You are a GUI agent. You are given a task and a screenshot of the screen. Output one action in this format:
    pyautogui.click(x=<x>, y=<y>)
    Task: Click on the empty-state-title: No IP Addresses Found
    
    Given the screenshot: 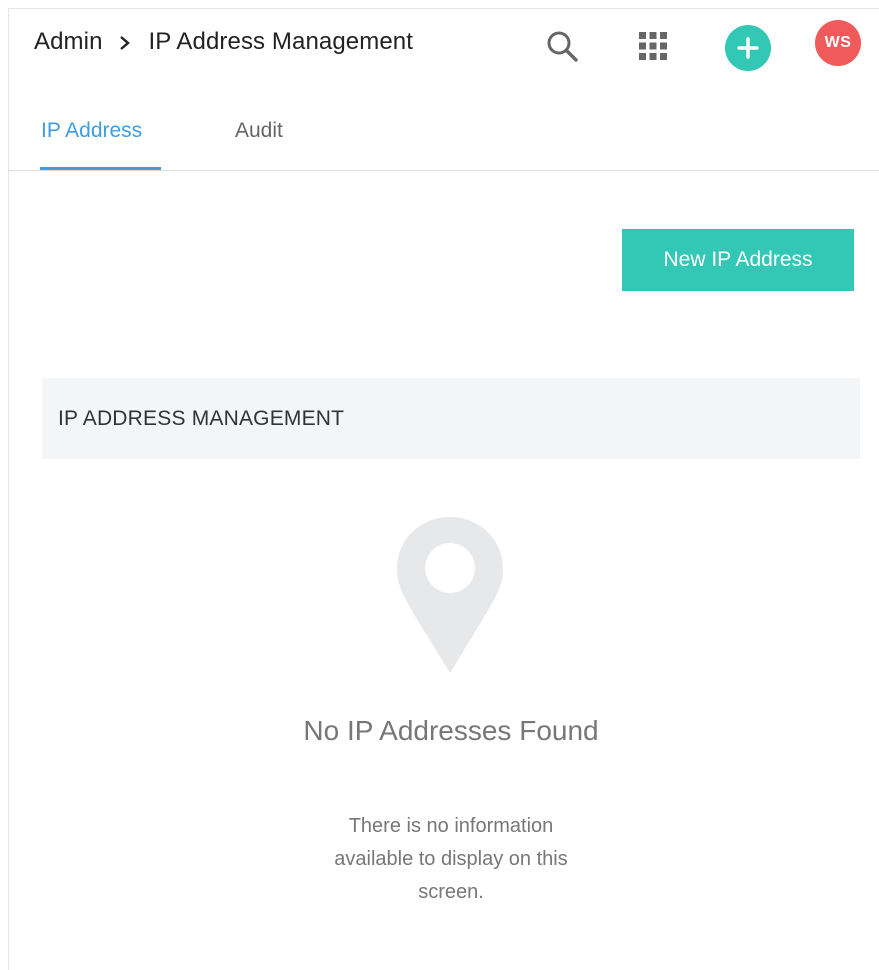 What is the action you would take?
    pyautogui.click(x=451, y=730)
    